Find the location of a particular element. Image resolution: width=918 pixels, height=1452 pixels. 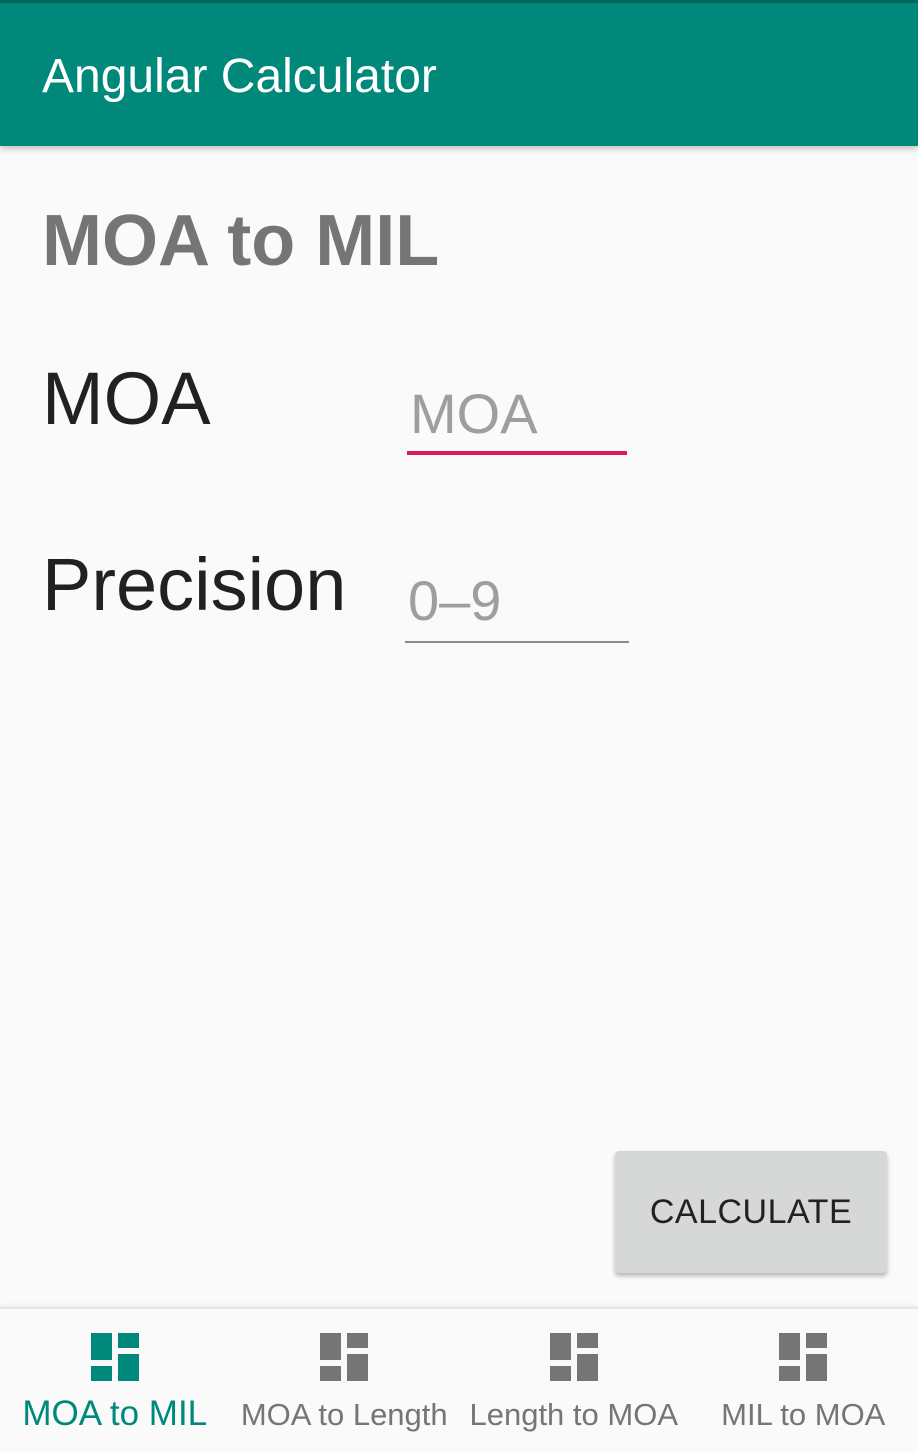

moa-input is located at coordinates (517, 415).